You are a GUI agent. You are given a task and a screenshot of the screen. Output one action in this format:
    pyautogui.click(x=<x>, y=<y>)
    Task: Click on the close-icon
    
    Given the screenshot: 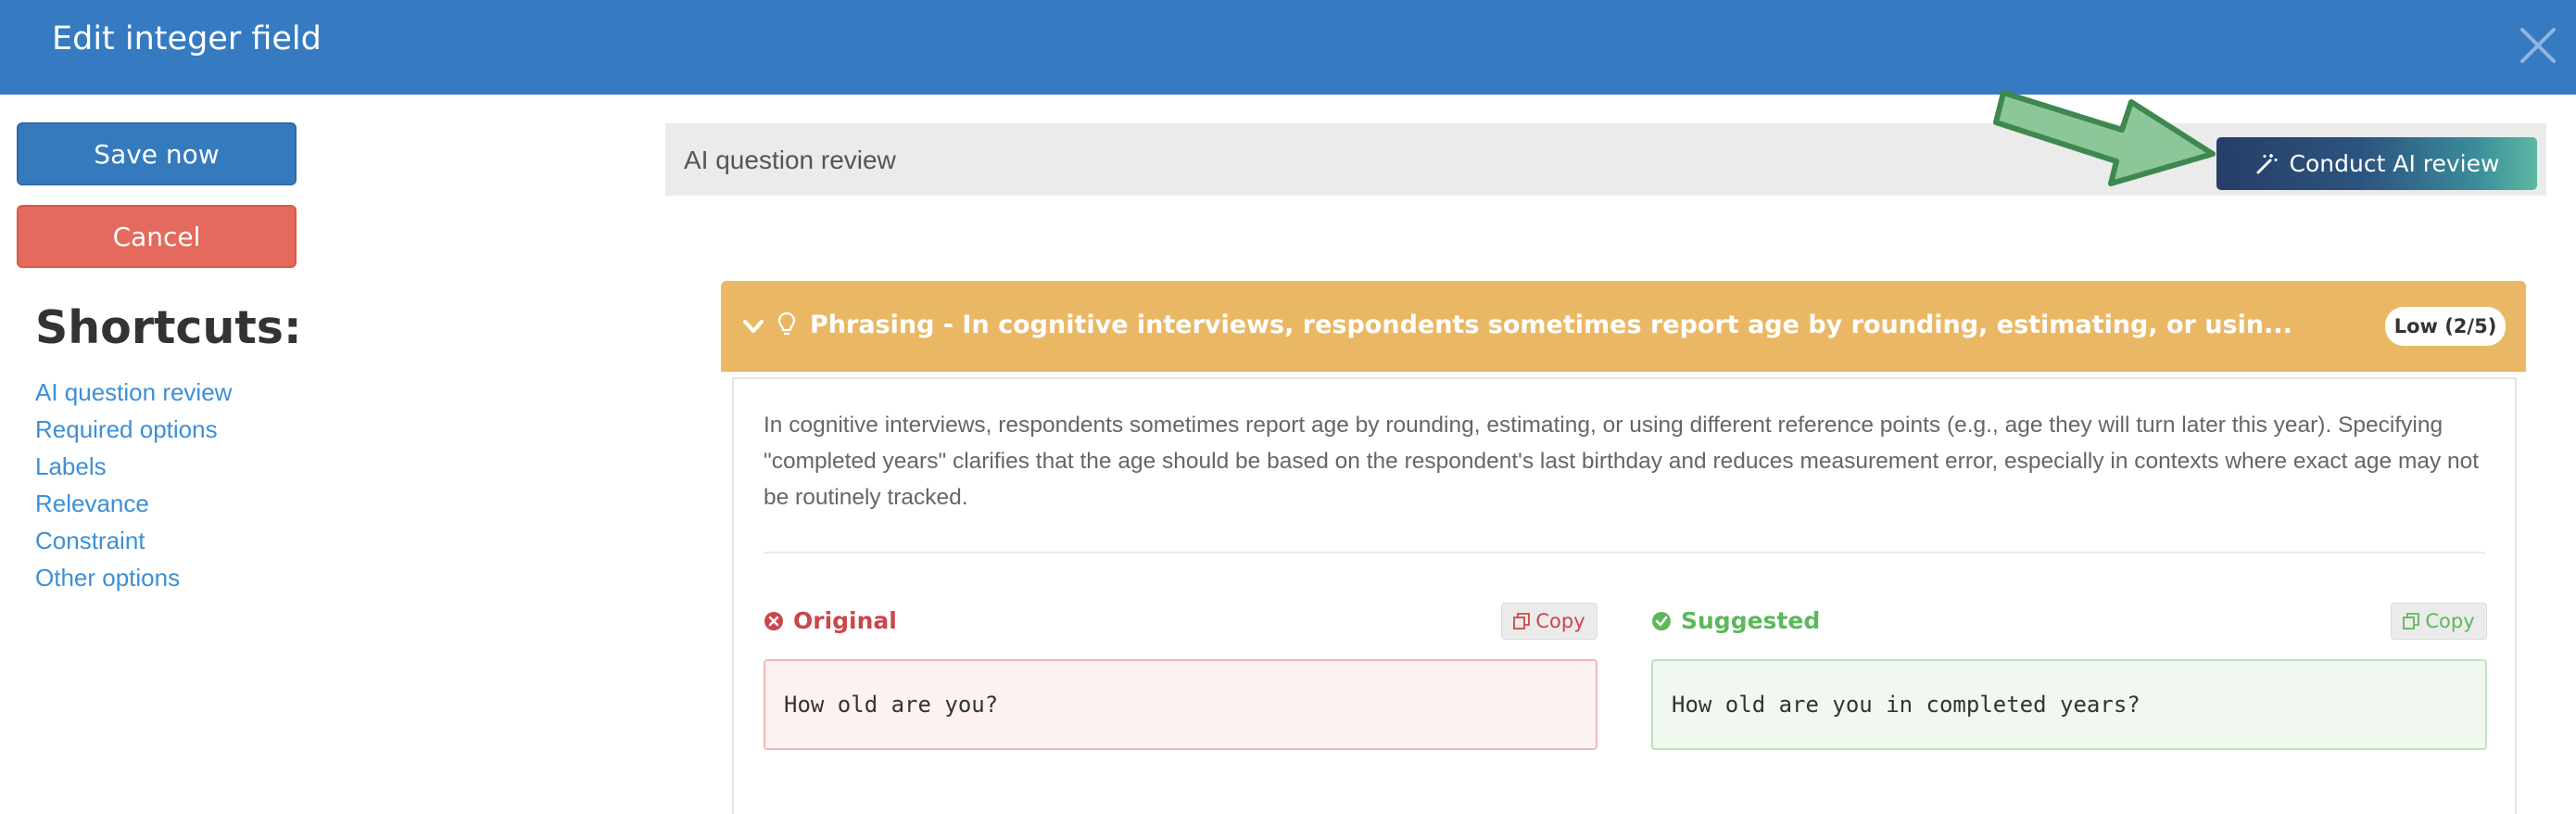 What is the action you would take?
    pyautogui.click(x=2538, y=45)
    